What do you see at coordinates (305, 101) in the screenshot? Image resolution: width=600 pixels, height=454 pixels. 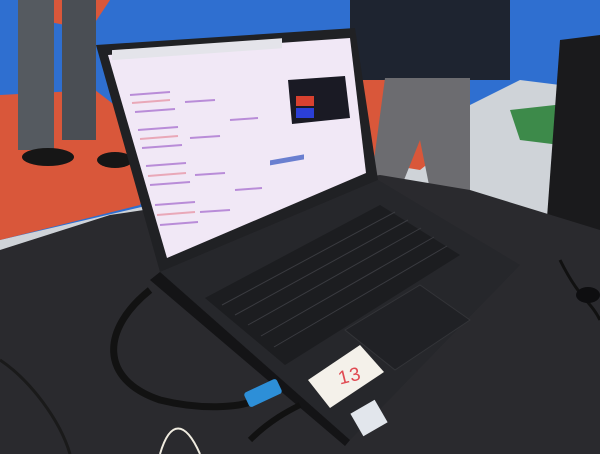 I see `screen-red-block` at bounding box center [305, 101].